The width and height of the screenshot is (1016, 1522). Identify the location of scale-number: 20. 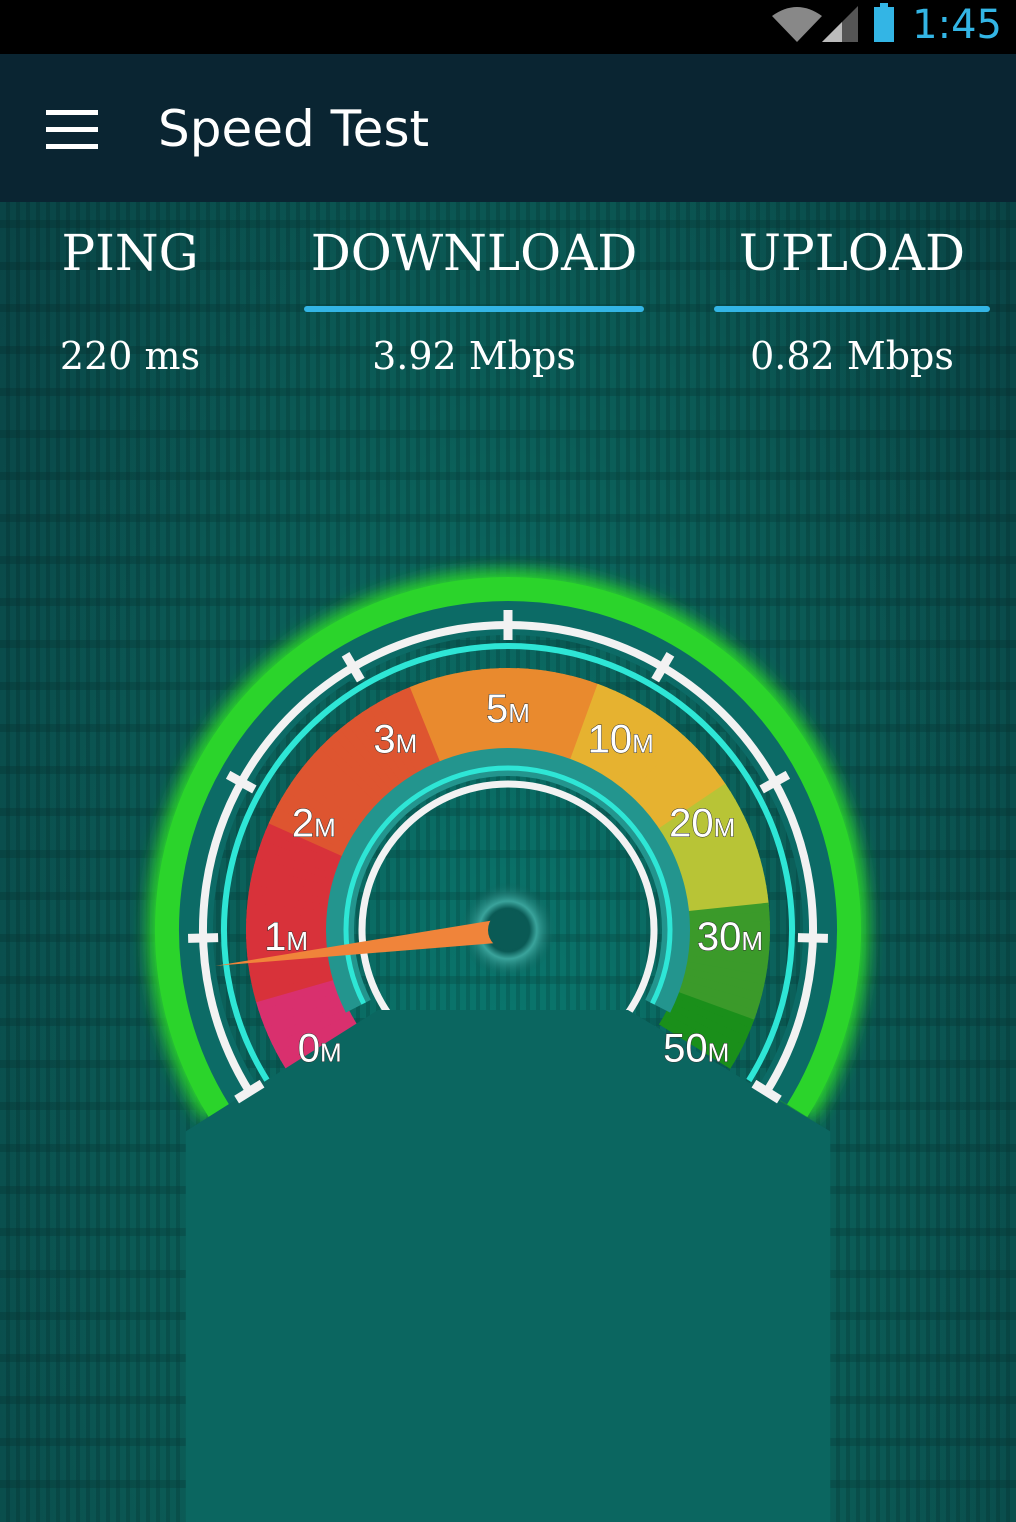
(691, 823).